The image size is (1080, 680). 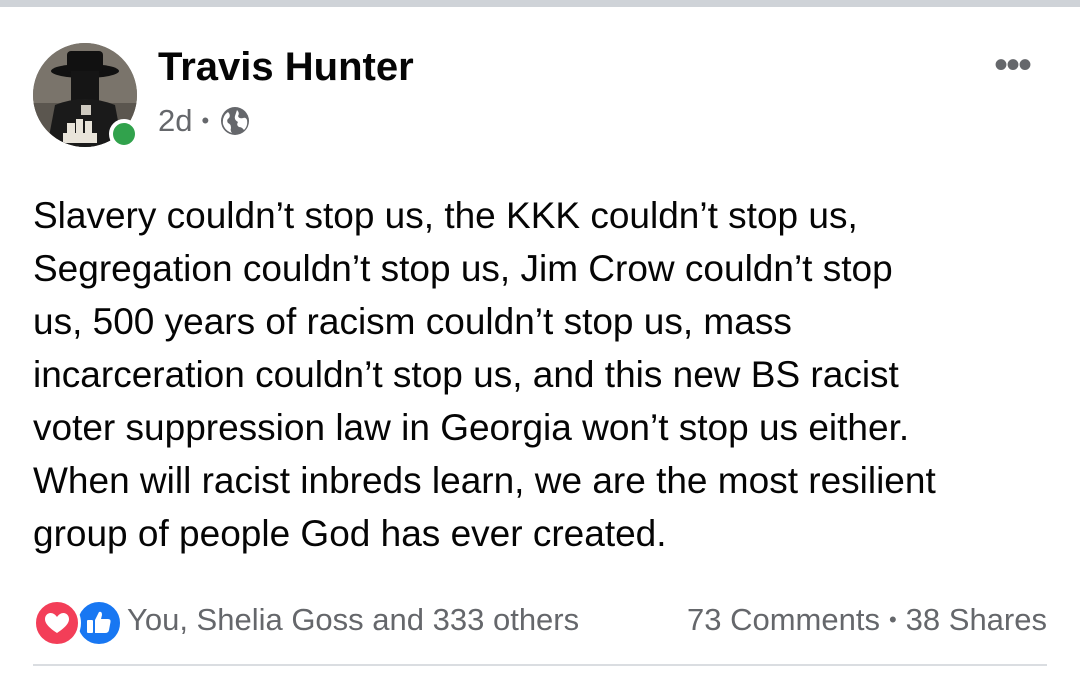 I want to click on reaction-icons, so click(x=78, y=622).